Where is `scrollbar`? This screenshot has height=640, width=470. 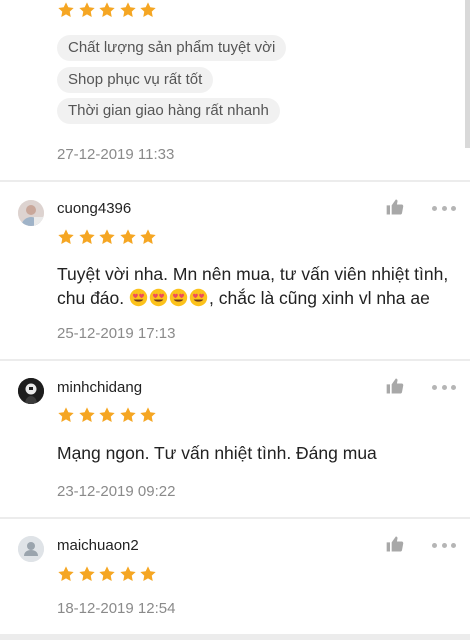
scrollbar is located at coordinates (467, 74).